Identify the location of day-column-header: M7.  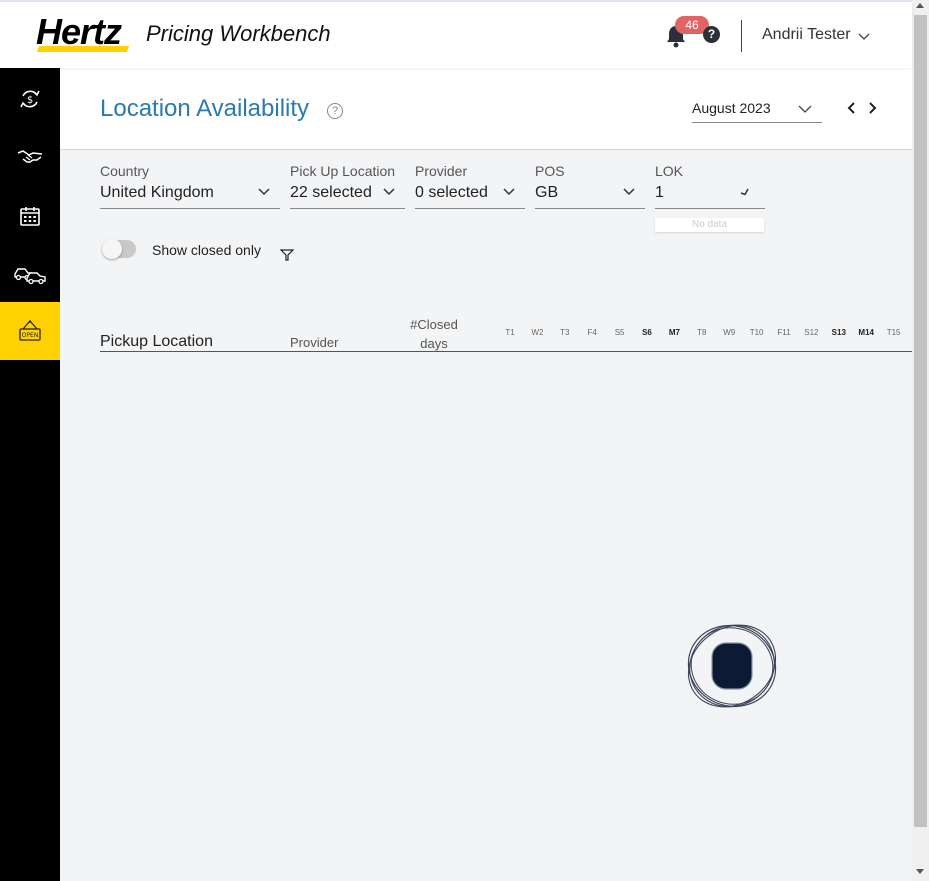
(674, 332).